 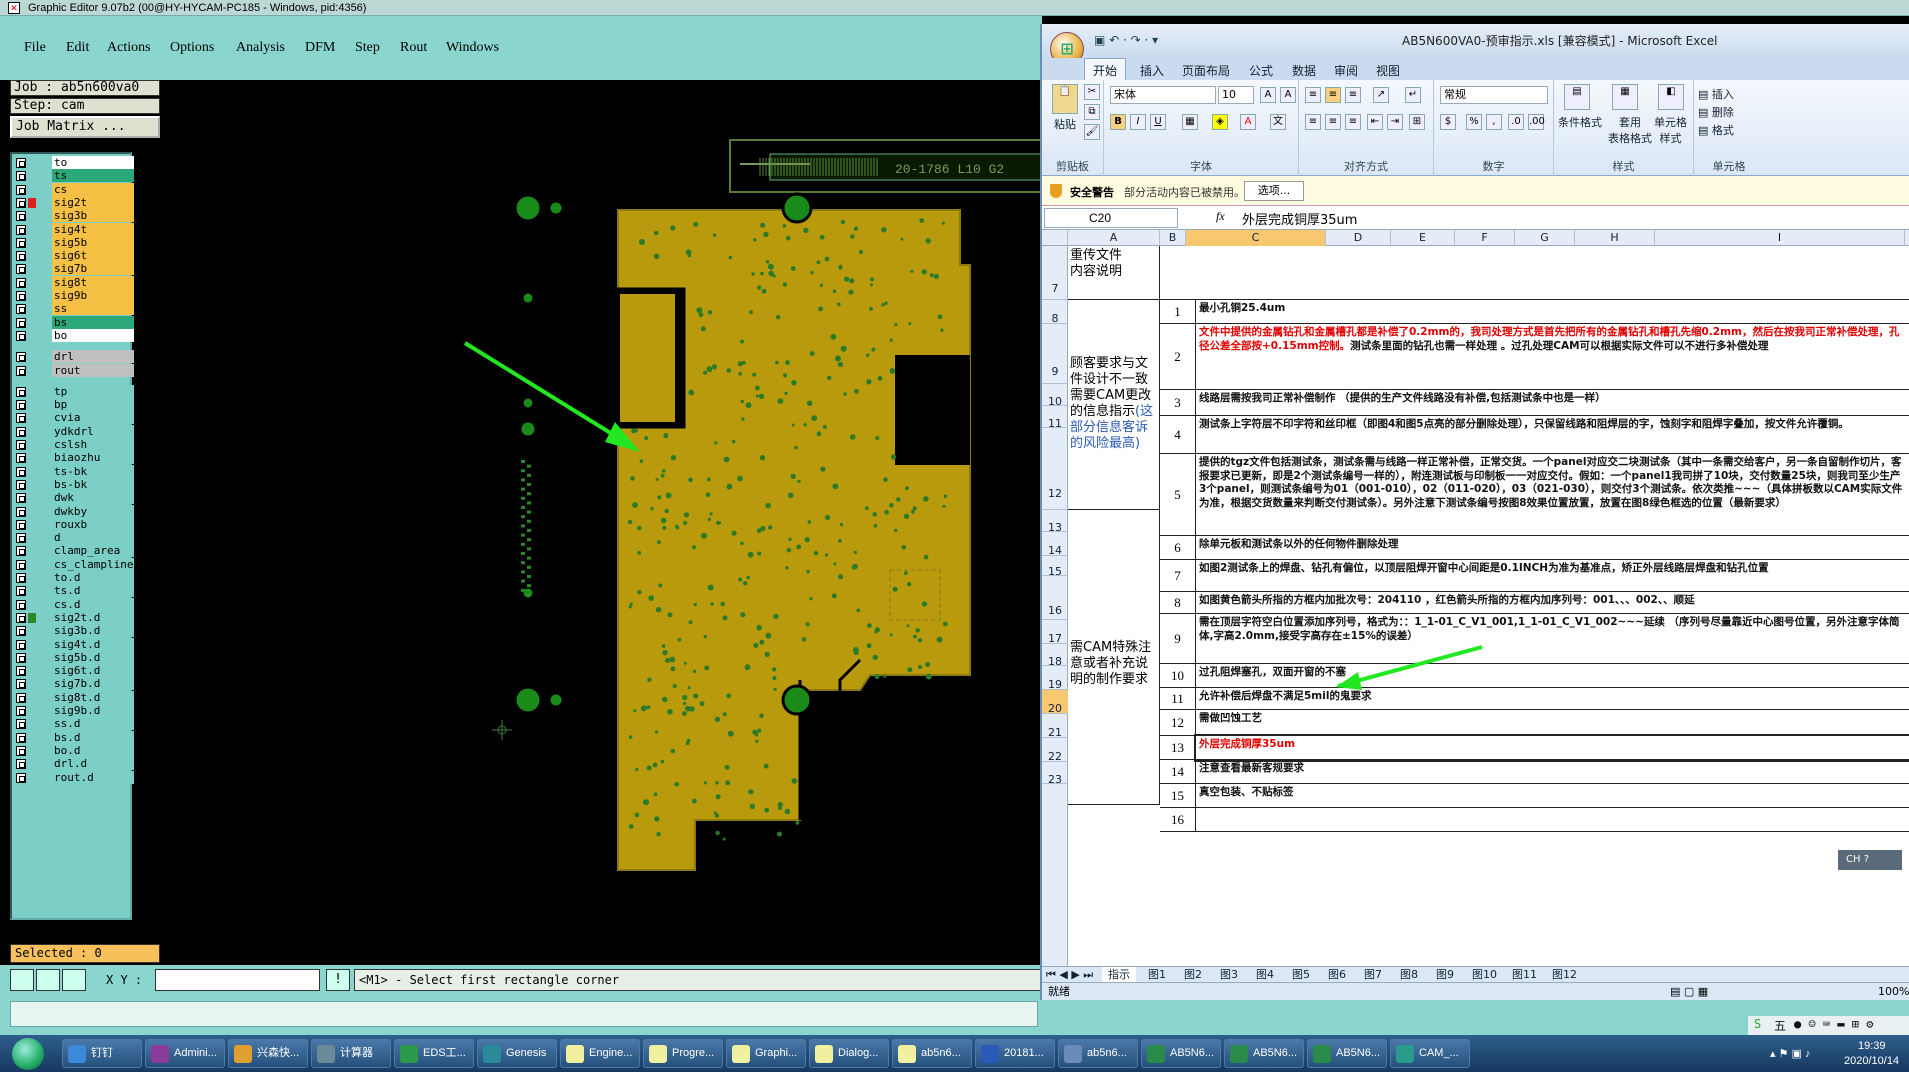 What do you see at coordinates (1092, 92) in the screenshot?
I see `cut-icon: ✂` at bounding box center [1092, 92].